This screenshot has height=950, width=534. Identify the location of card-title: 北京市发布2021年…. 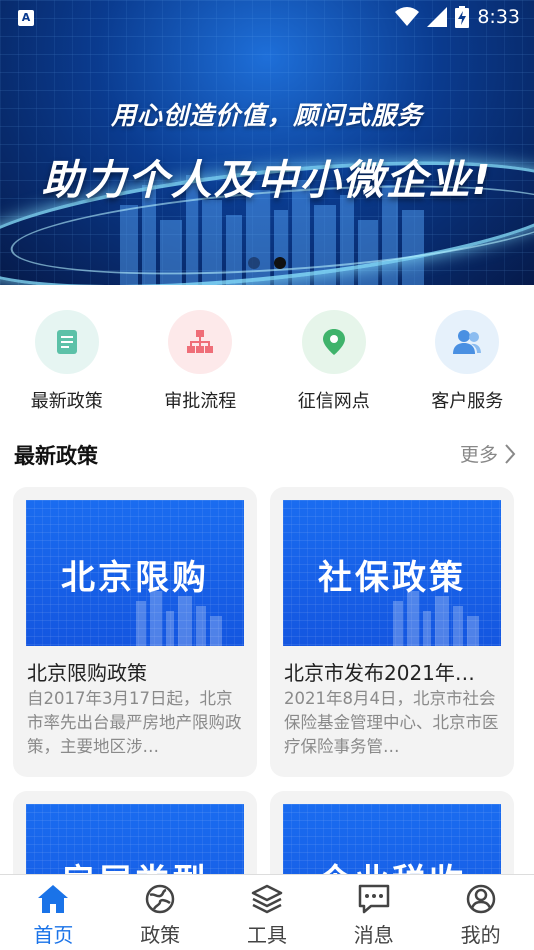
(379, 673).